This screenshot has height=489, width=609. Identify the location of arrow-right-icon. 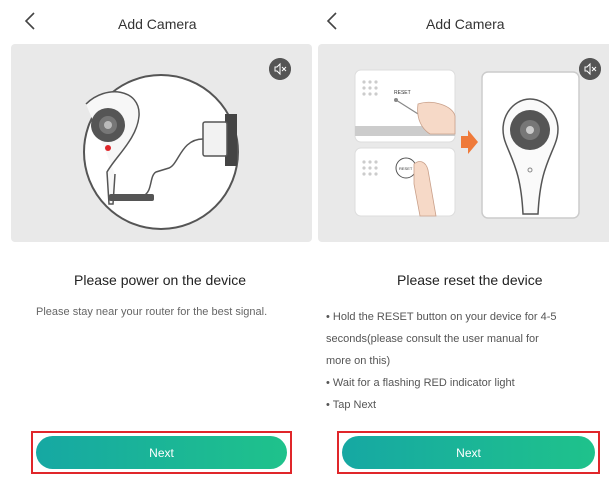
(469, 142).